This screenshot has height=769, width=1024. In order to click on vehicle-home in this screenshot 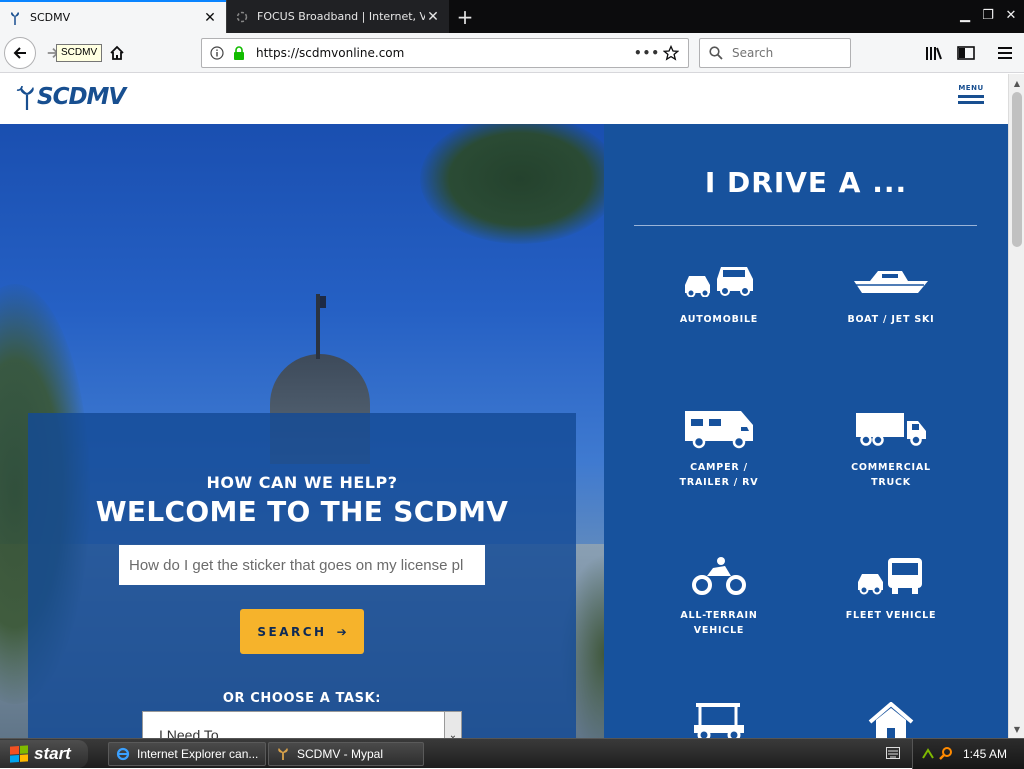, I will do `click(891, 717)`.